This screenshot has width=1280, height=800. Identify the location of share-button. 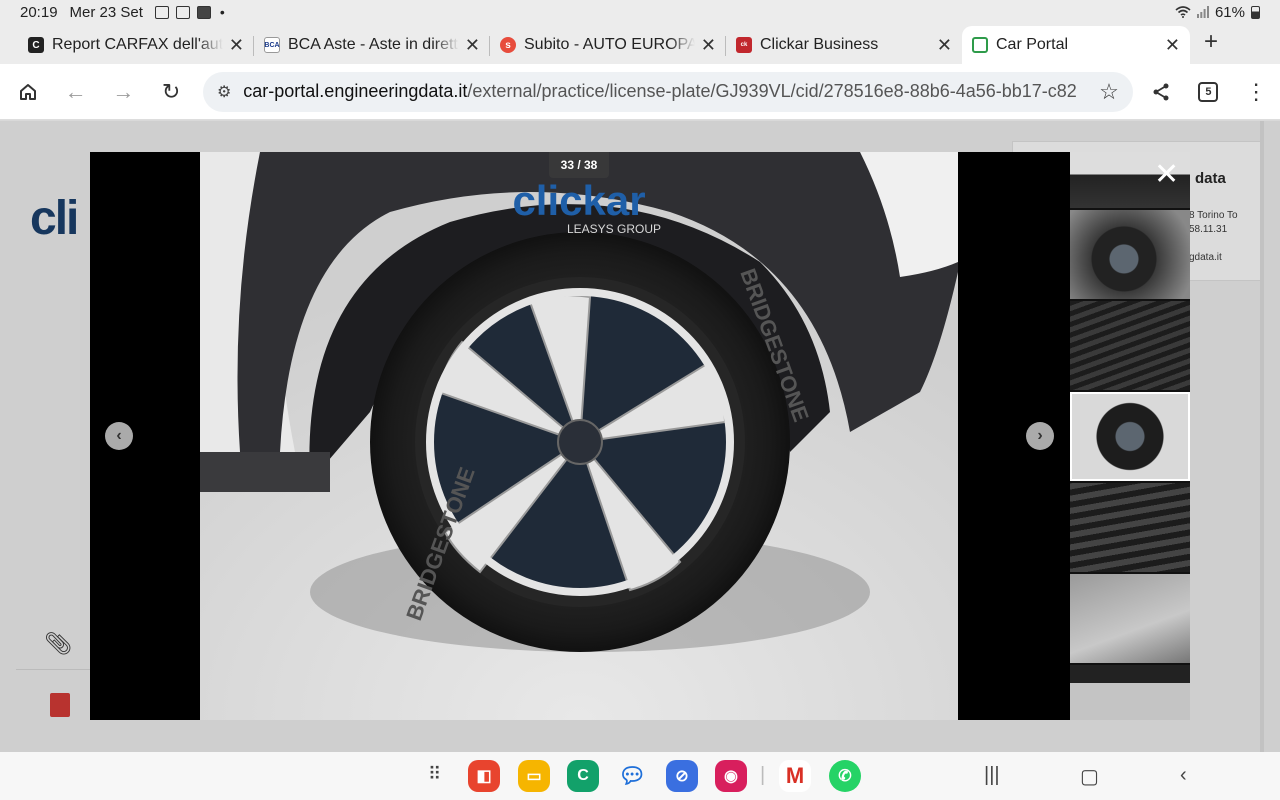
(1161, 92).